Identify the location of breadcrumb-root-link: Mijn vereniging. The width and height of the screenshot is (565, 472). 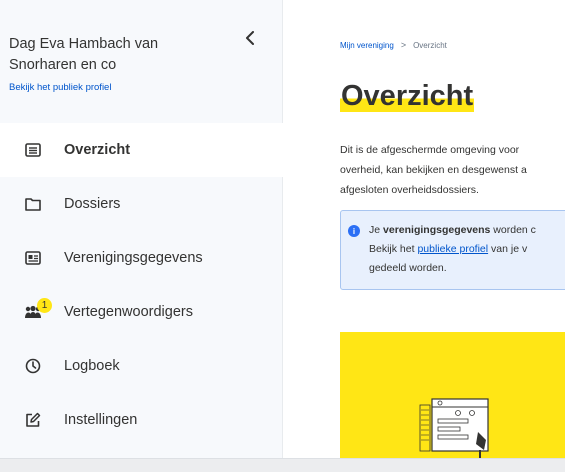
(367, 45).